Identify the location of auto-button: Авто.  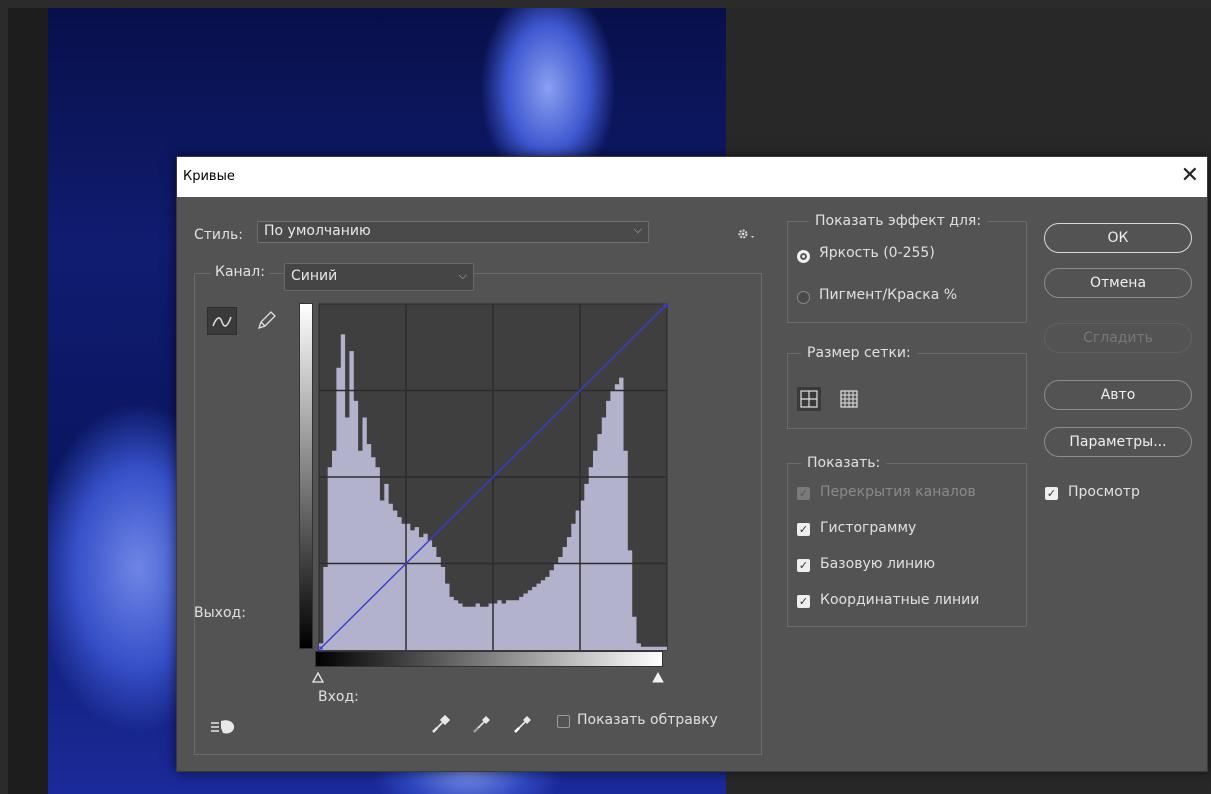
(1118, 395).